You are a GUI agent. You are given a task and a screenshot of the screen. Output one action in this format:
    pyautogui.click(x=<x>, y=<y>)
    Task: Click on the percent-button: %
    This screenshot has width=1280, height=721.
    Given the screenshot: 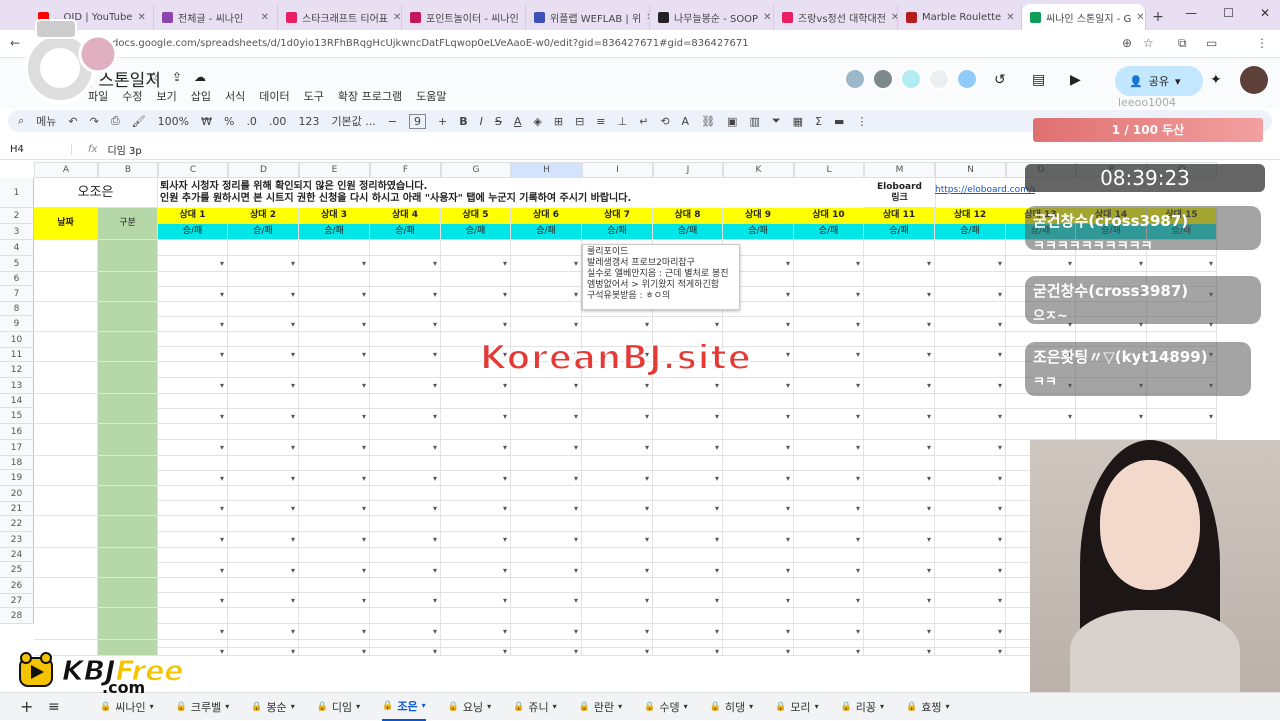 What is the action you would take?
    pyautogui.click(x=229, y=121)
    